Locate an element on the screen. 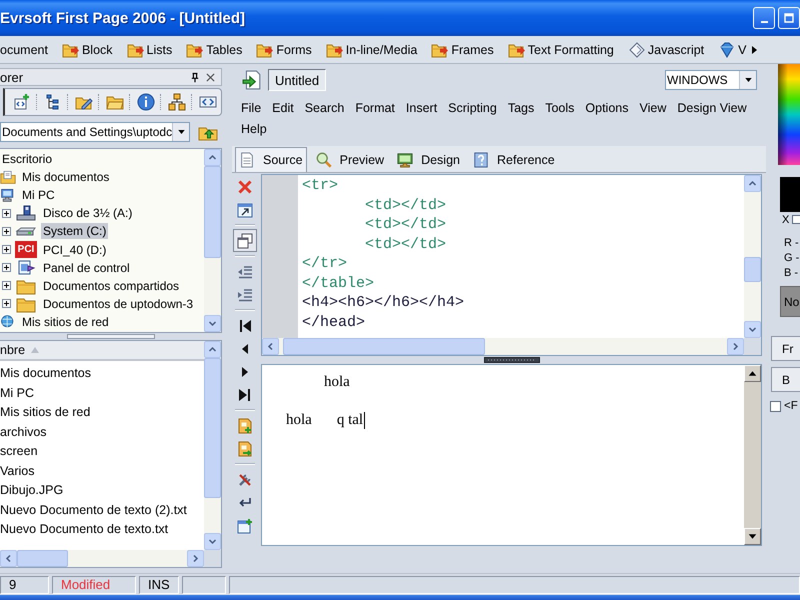 This screenshot has width=800, height=600. column-header: nbre is located at coordinates (102, 351).